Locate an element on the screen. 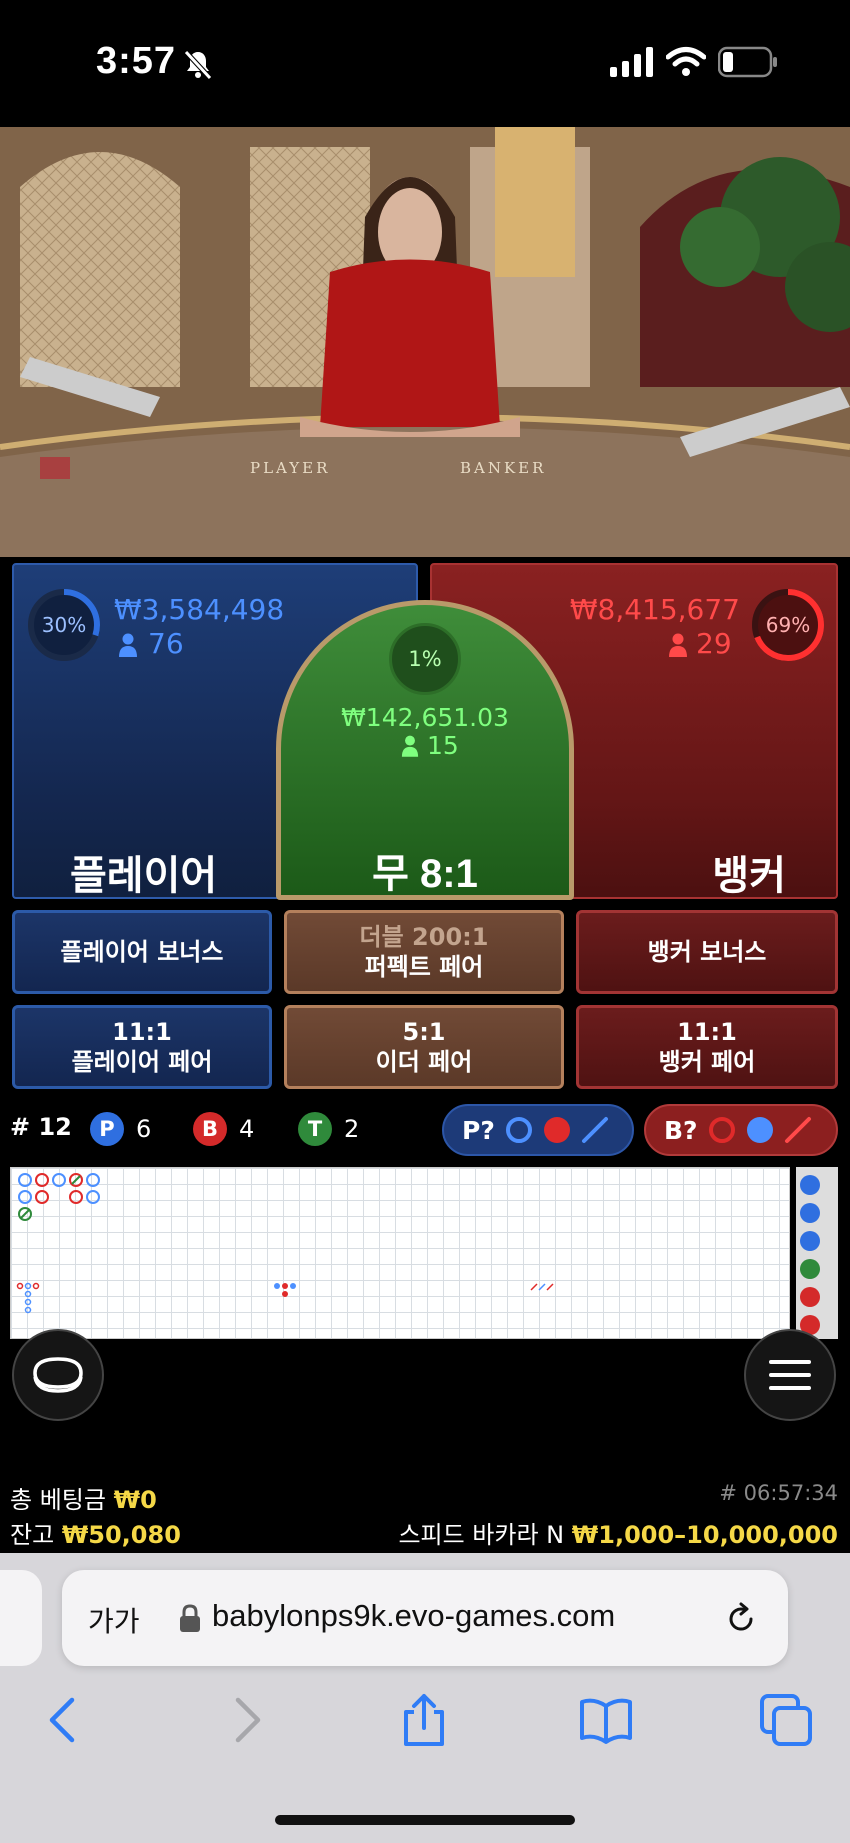 This screenshot has height=1843, width=850. back-icon is located at coordinates (64, 1720).